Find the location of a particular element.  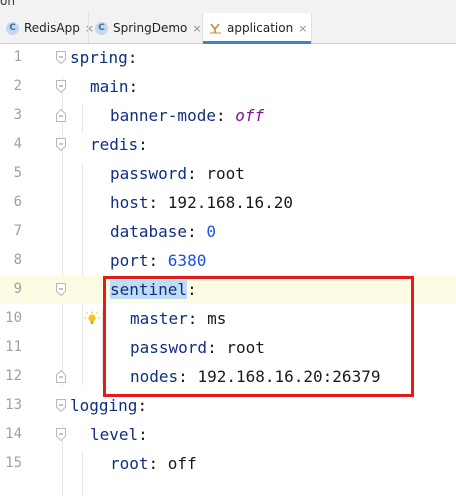

code-line: 5 password: root is located at coordinates (228, 173).